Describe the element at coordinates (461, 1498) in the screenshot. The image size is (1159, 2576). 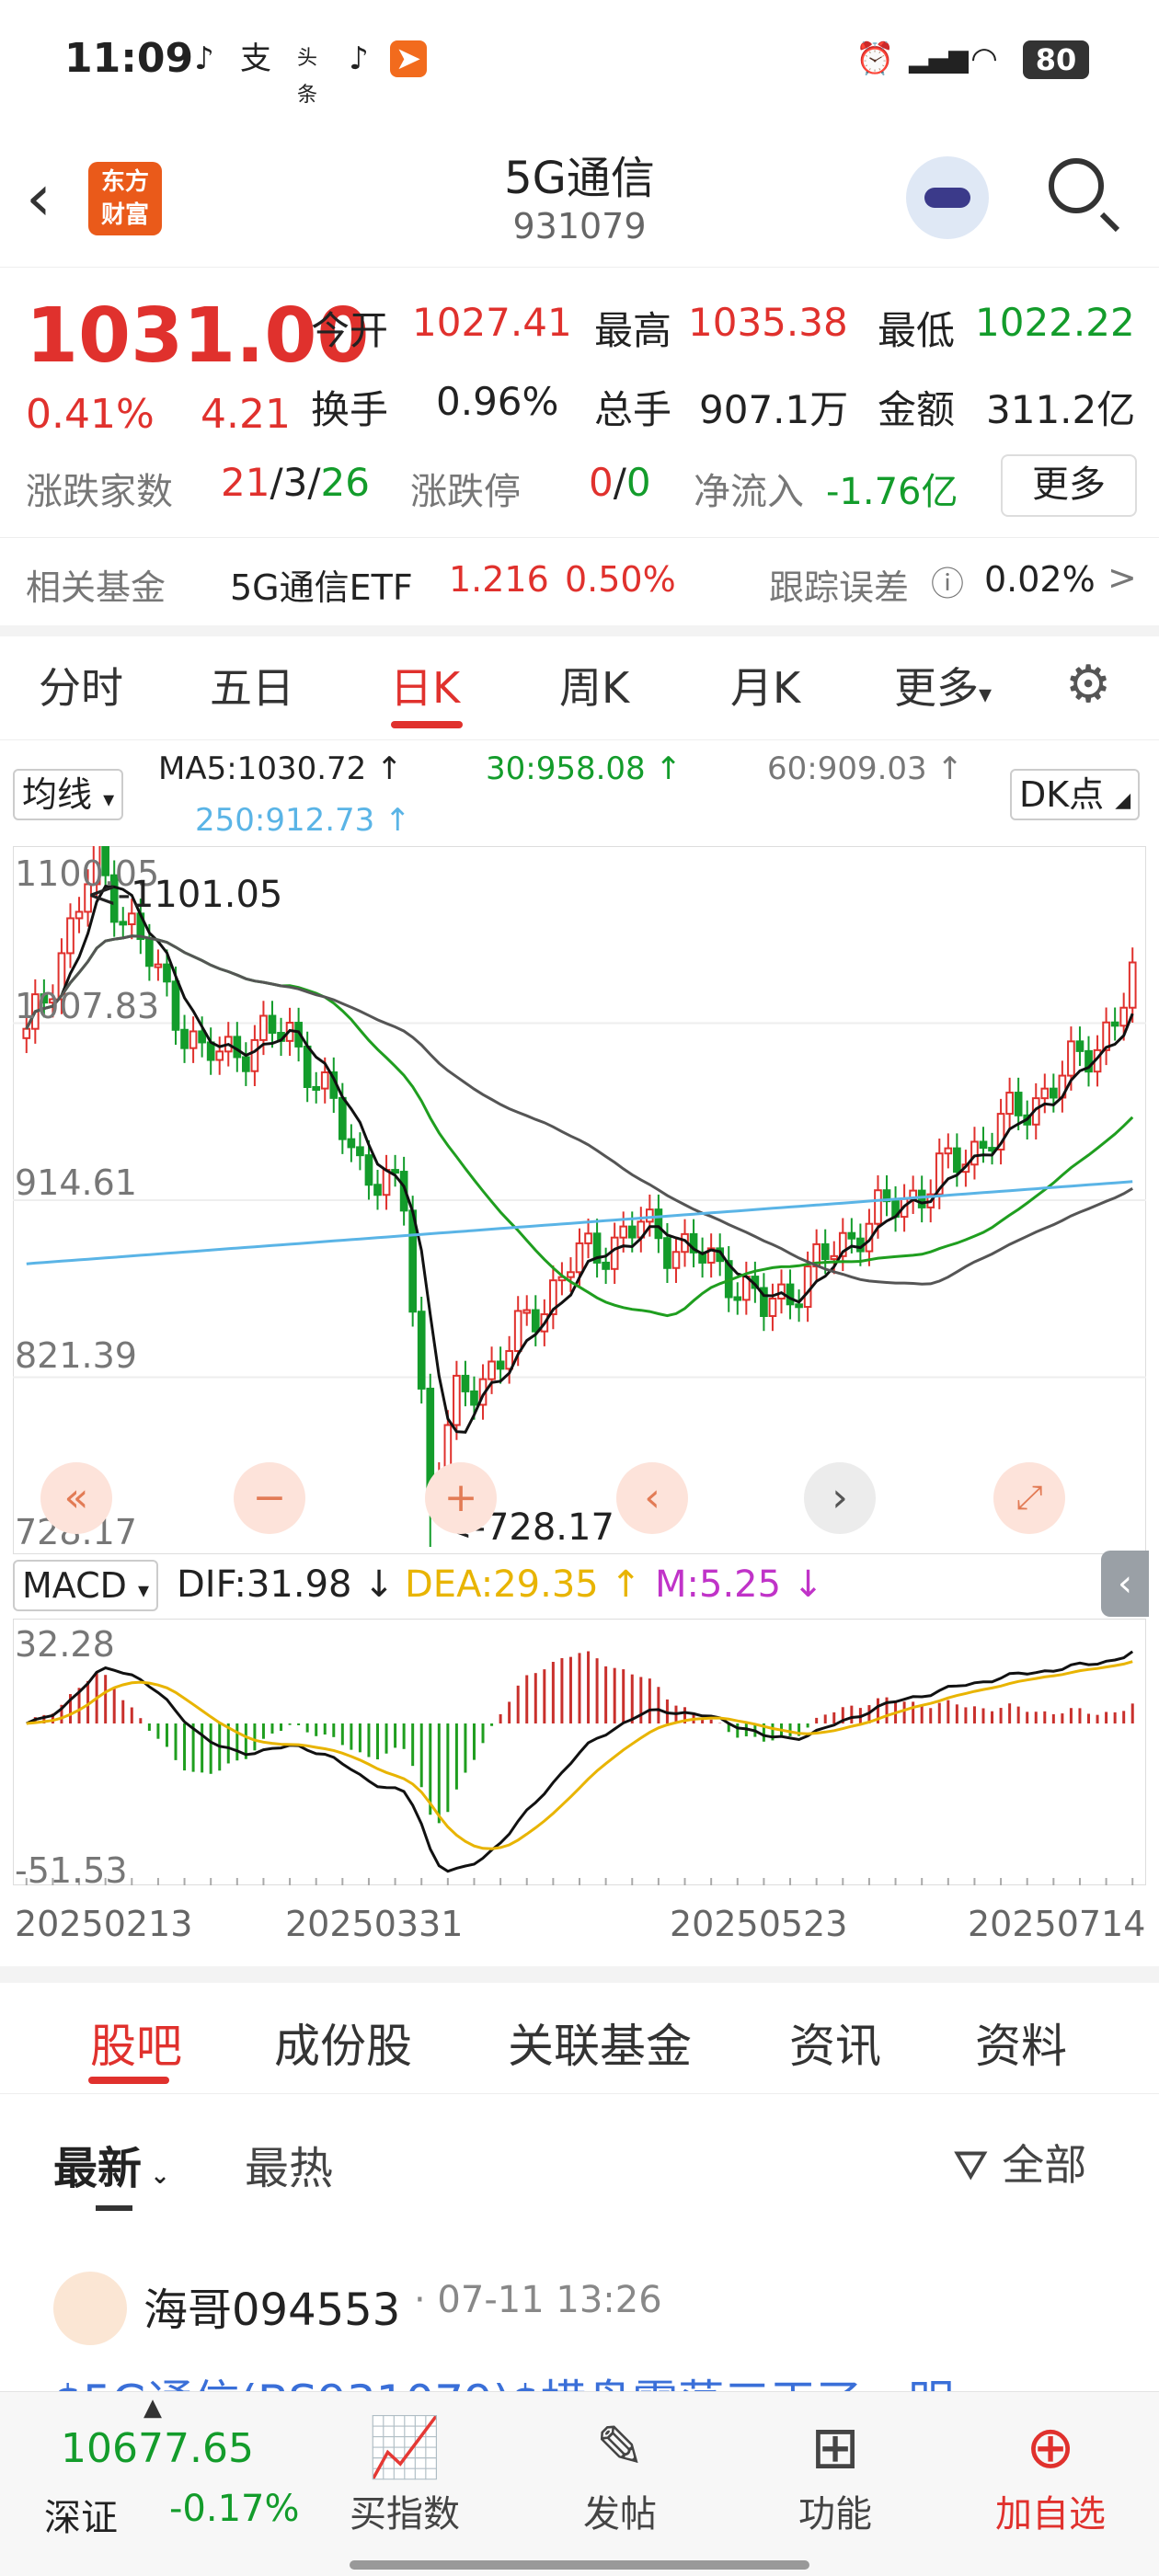
I see `zoom-in-icon: +` at that location.